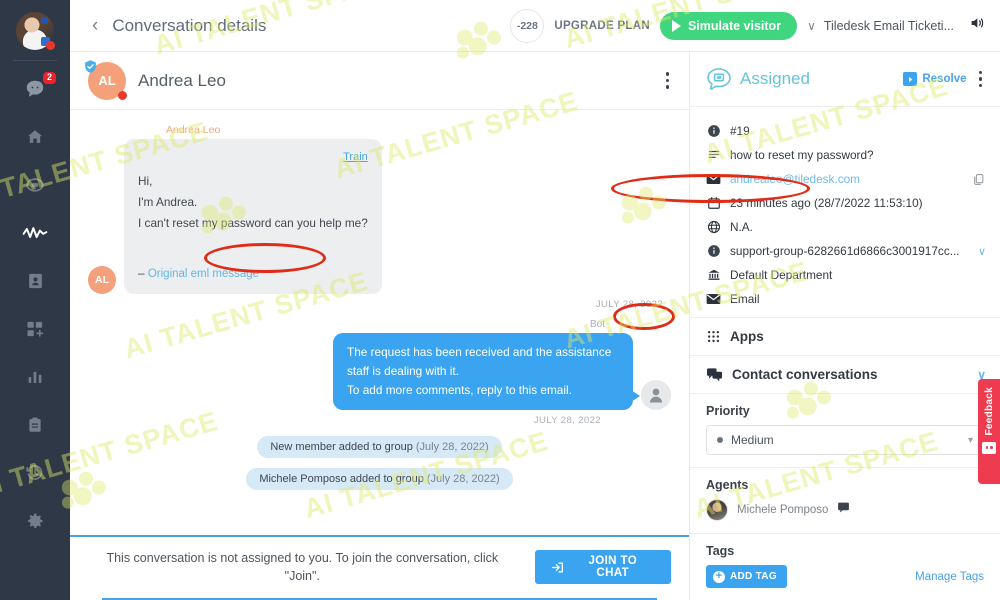 This screenshot has height=600, width=1000. I want to click on activity-icon, so click(35, 233).